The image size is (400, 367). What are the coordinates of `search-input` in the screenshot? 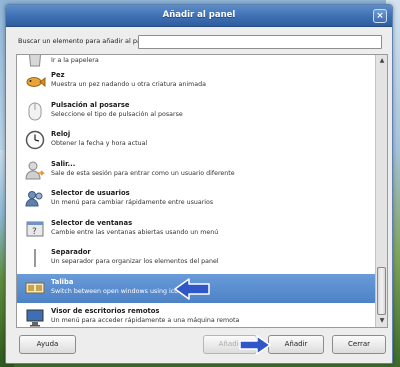 It's located at (260, 42).